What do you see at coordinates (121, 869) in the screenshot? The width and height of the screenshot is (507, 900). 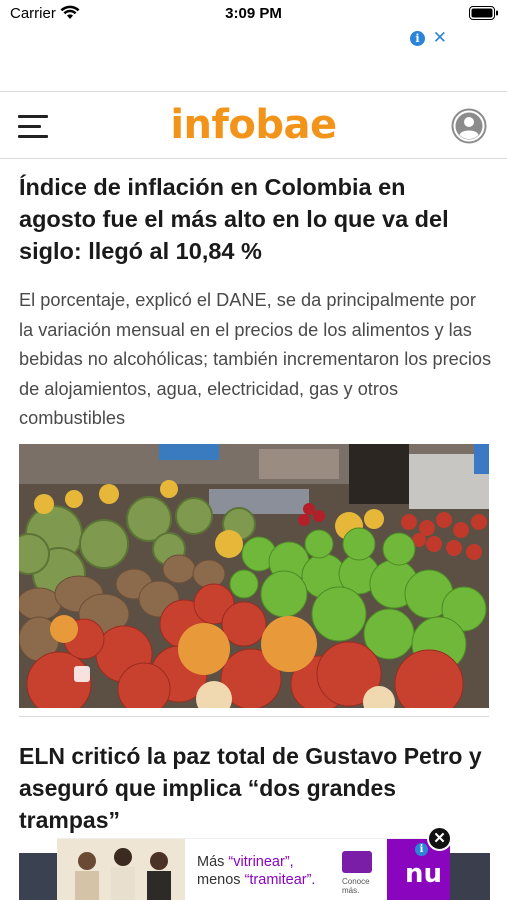 I see `ad-people-image` at bounding box center [121, 869].